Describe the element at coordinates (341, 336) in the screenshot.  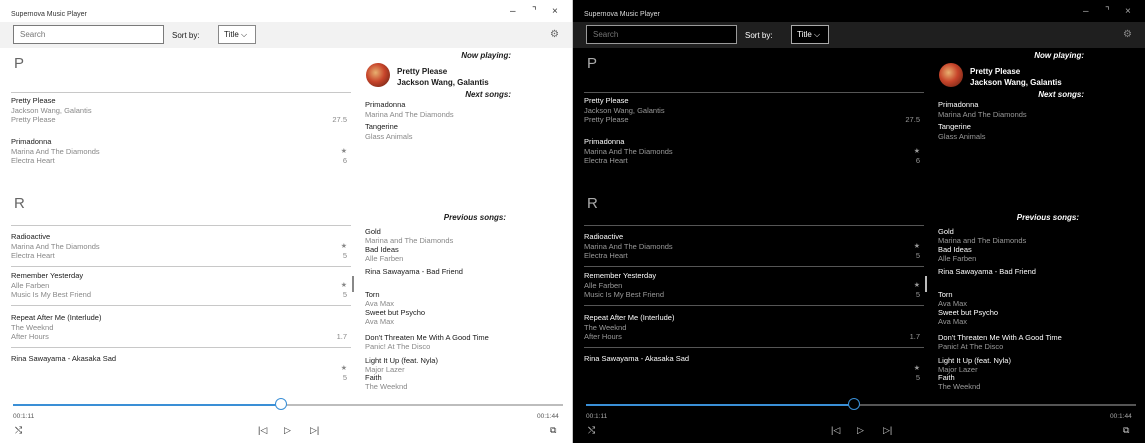
I see `song-score: 1.7` at that location.